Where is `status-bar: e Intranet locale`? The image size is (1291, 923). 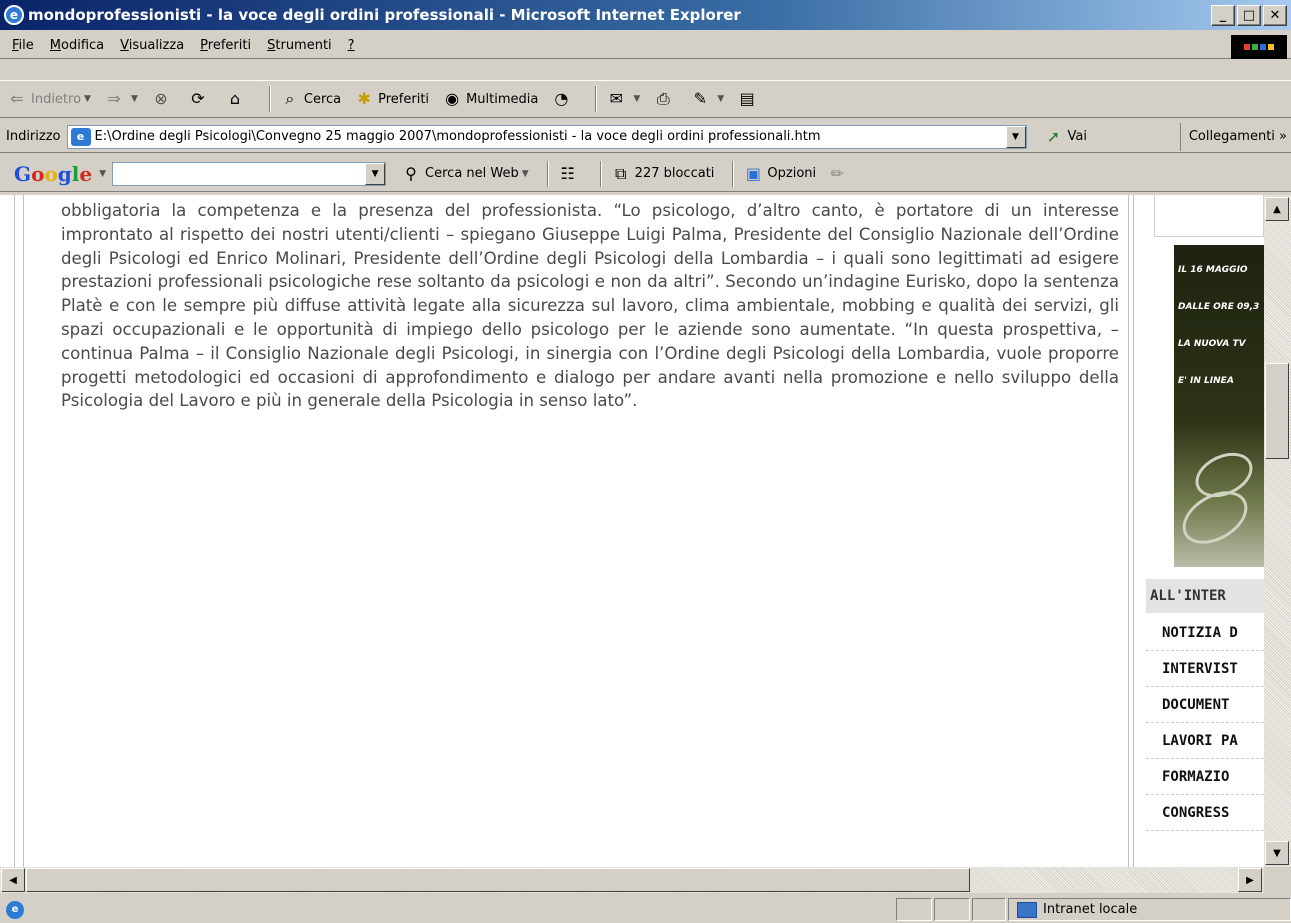
status-bar: e Intranet locale is located at coordinates (645, 909).